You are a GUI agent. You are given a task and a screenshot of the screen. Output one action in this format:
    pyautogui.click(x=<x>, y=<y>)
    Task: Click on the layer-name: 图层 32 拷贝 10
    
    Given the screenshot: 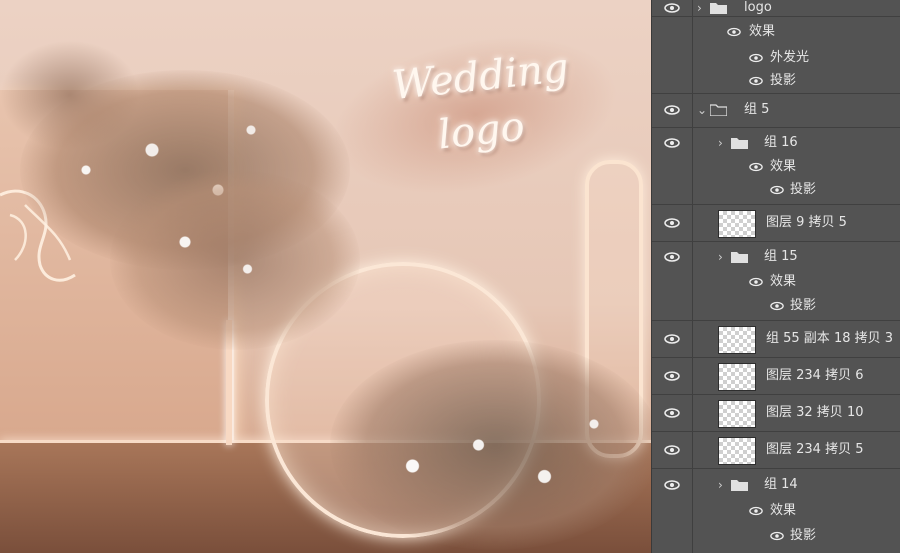 What is the action you would take?
    pyautogui.click(x=815, y=412)
    